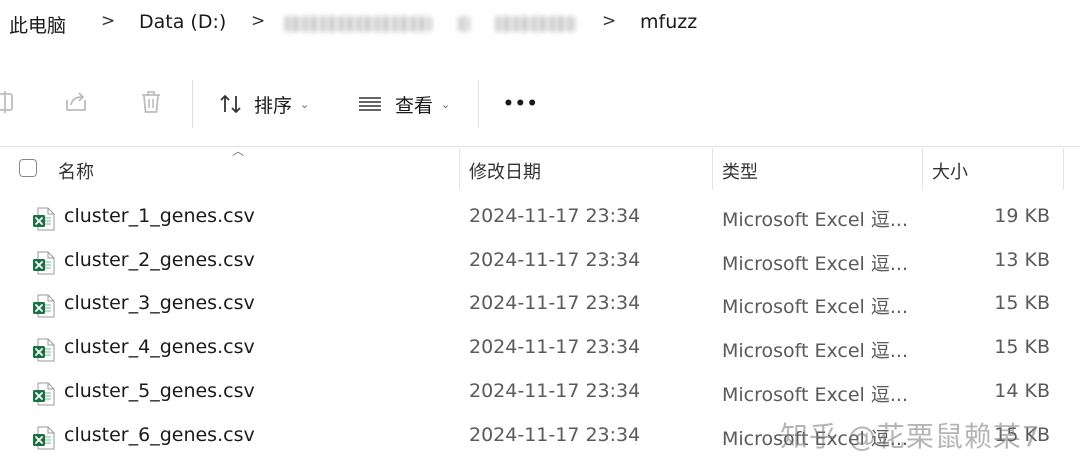 This screenshot has height=471, width=1080. I want to click on column-header-name: 名称, so click(76, 171).